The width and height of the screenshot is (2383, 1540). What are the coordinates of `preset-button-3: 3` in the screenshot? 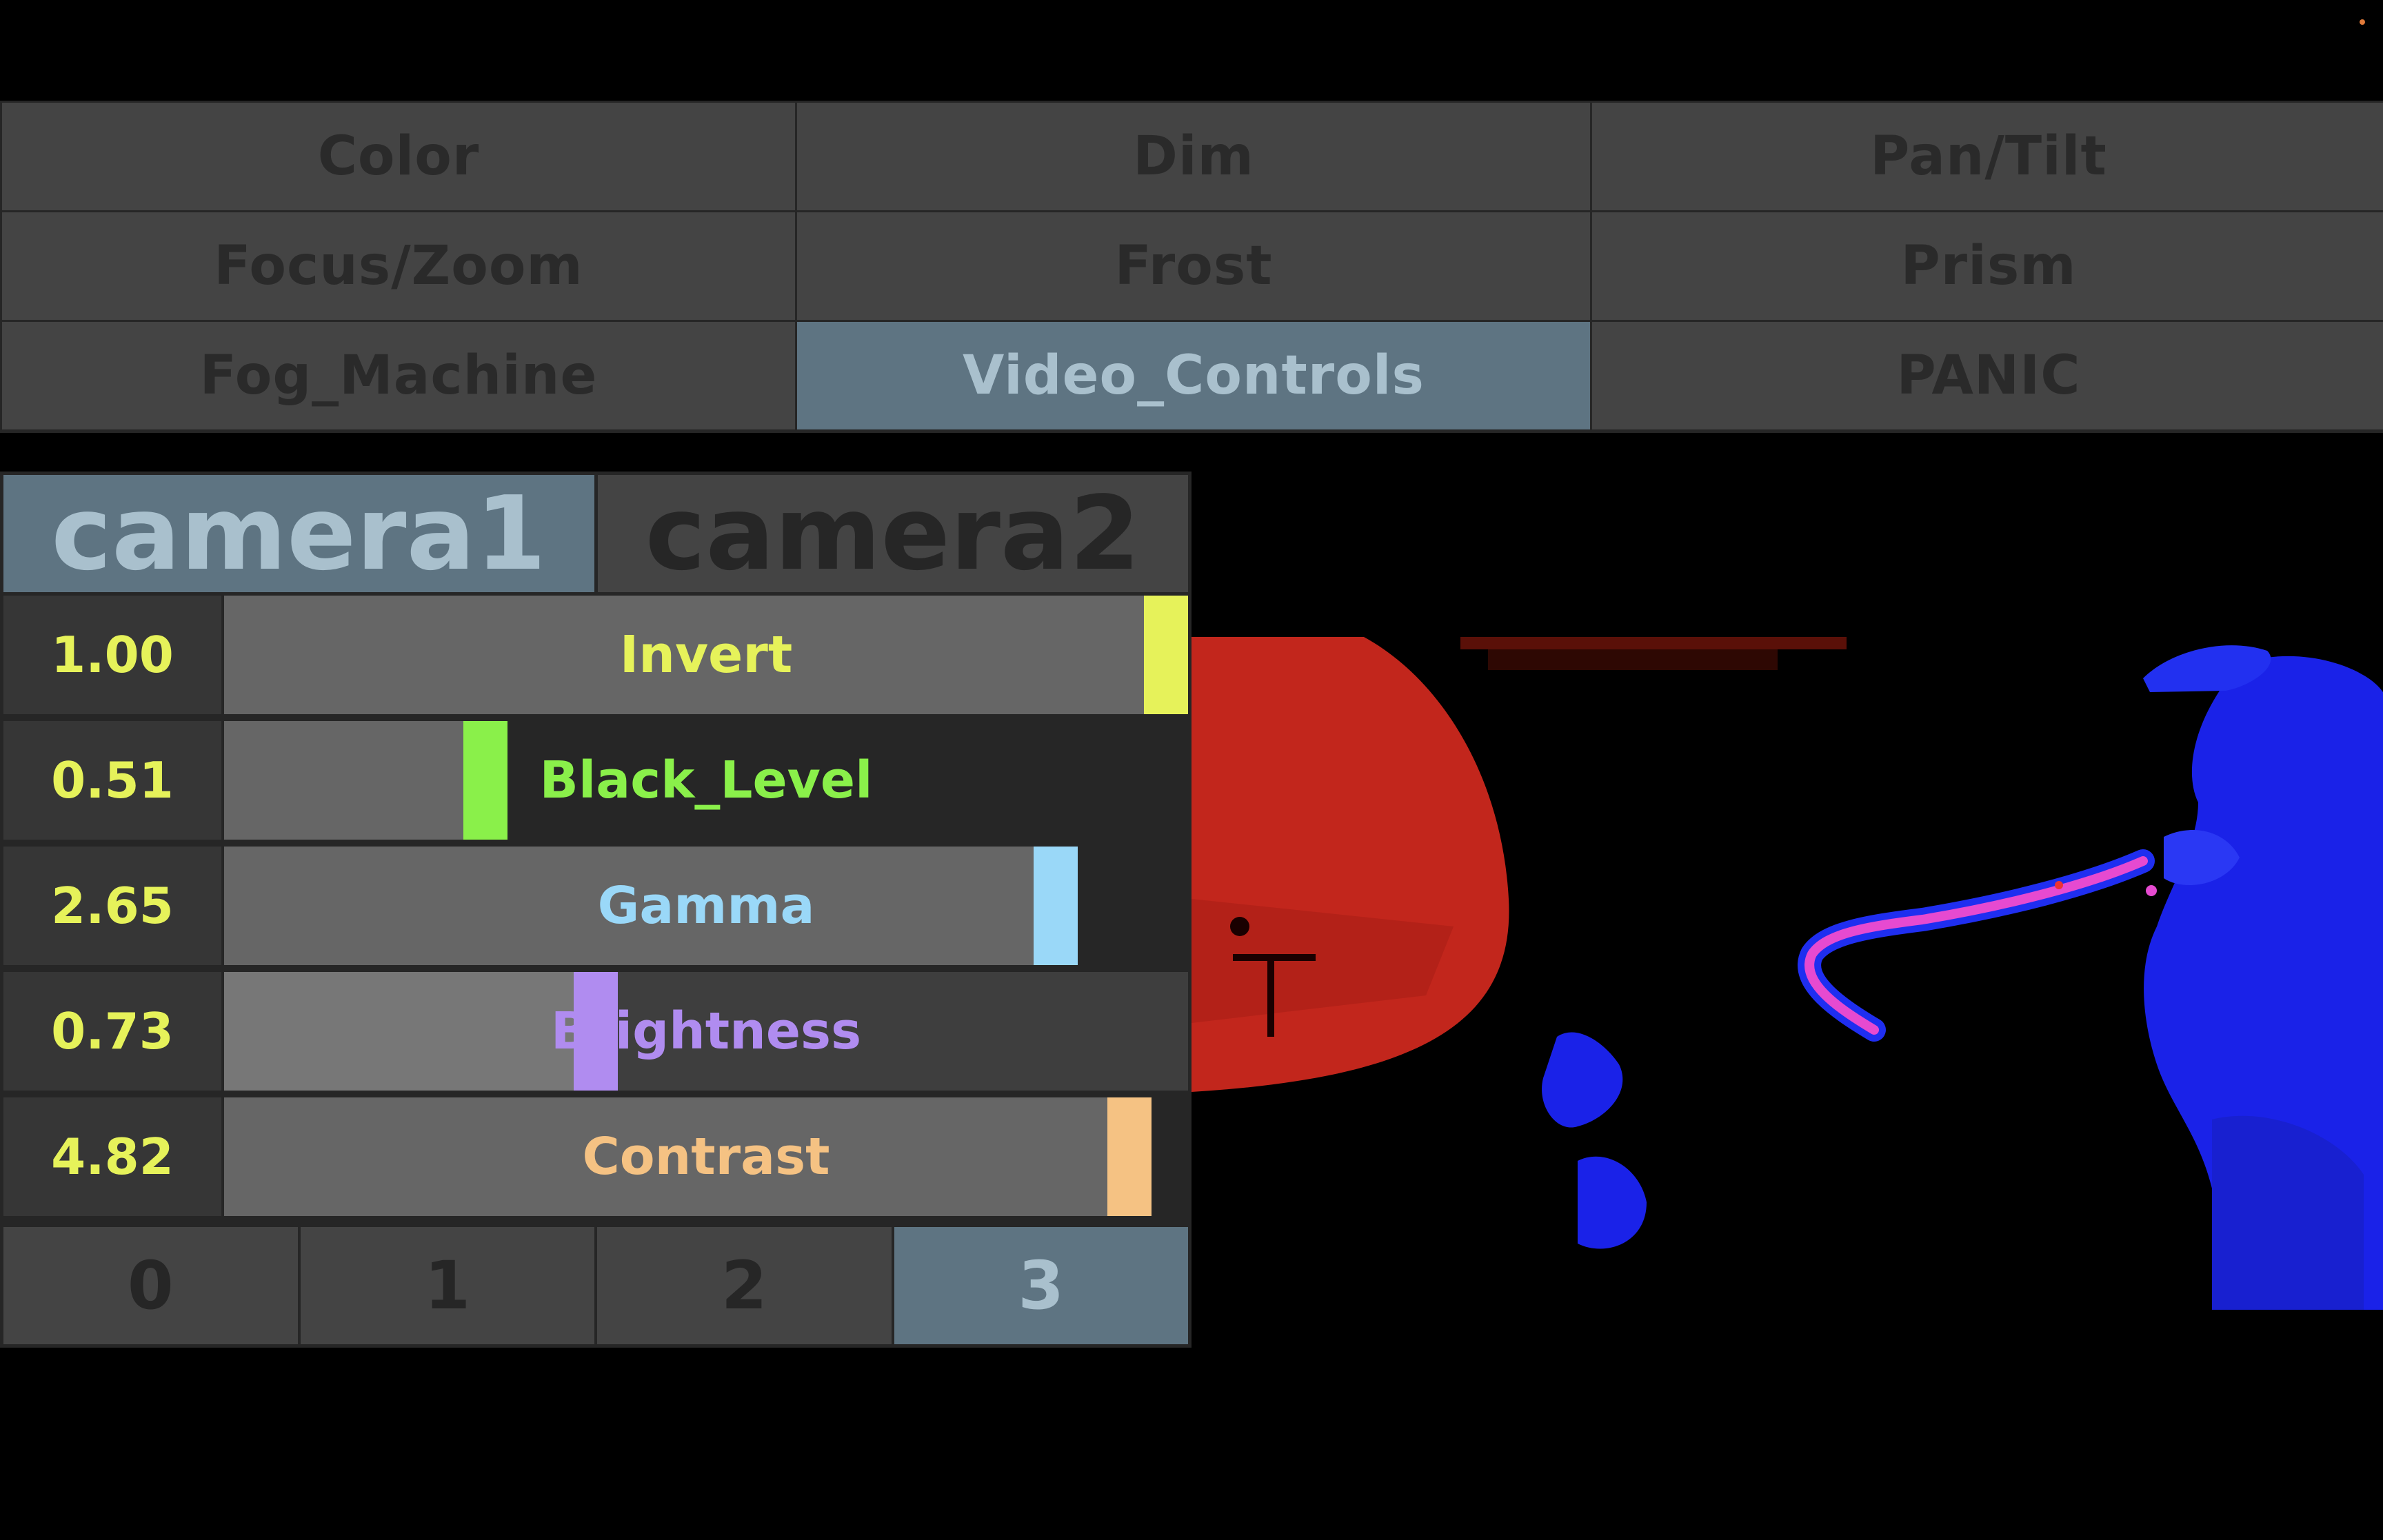 It's located at (1041, 1286).